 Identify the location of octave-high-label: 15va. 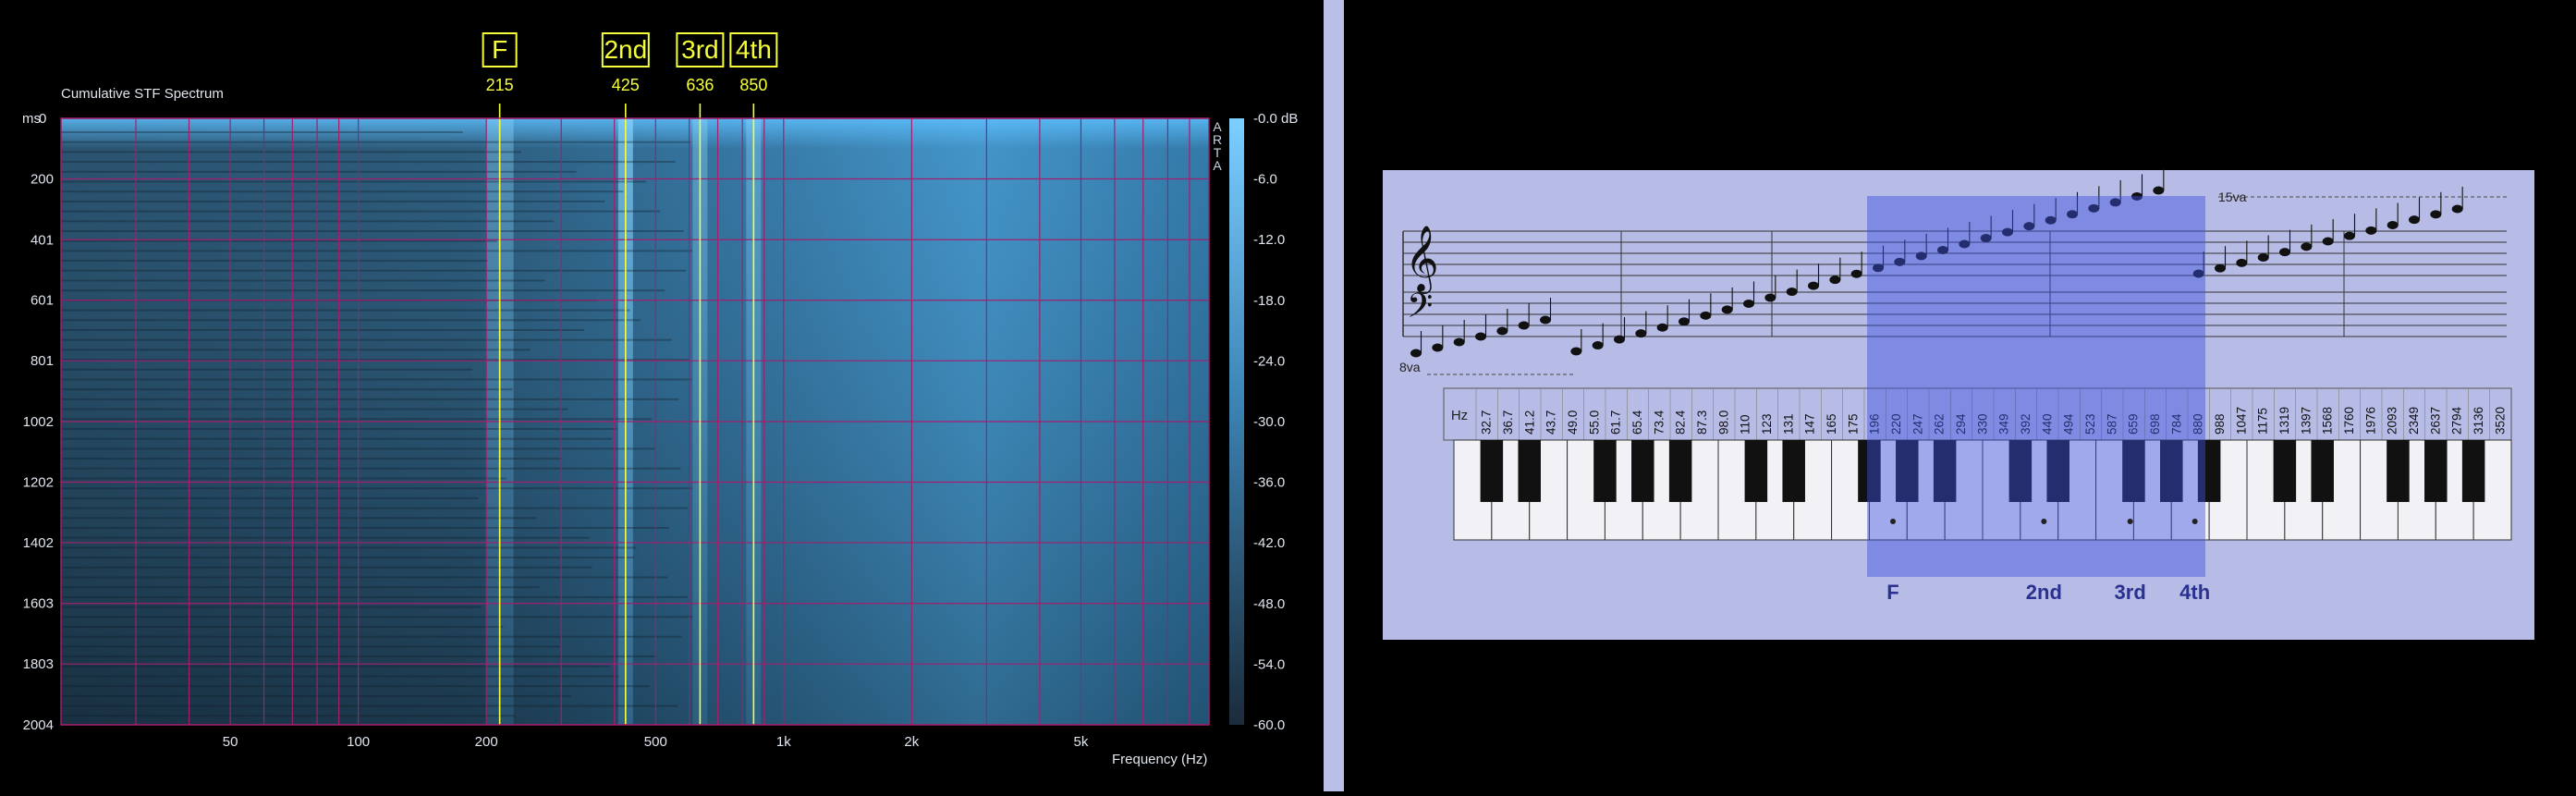
(2232, 197).